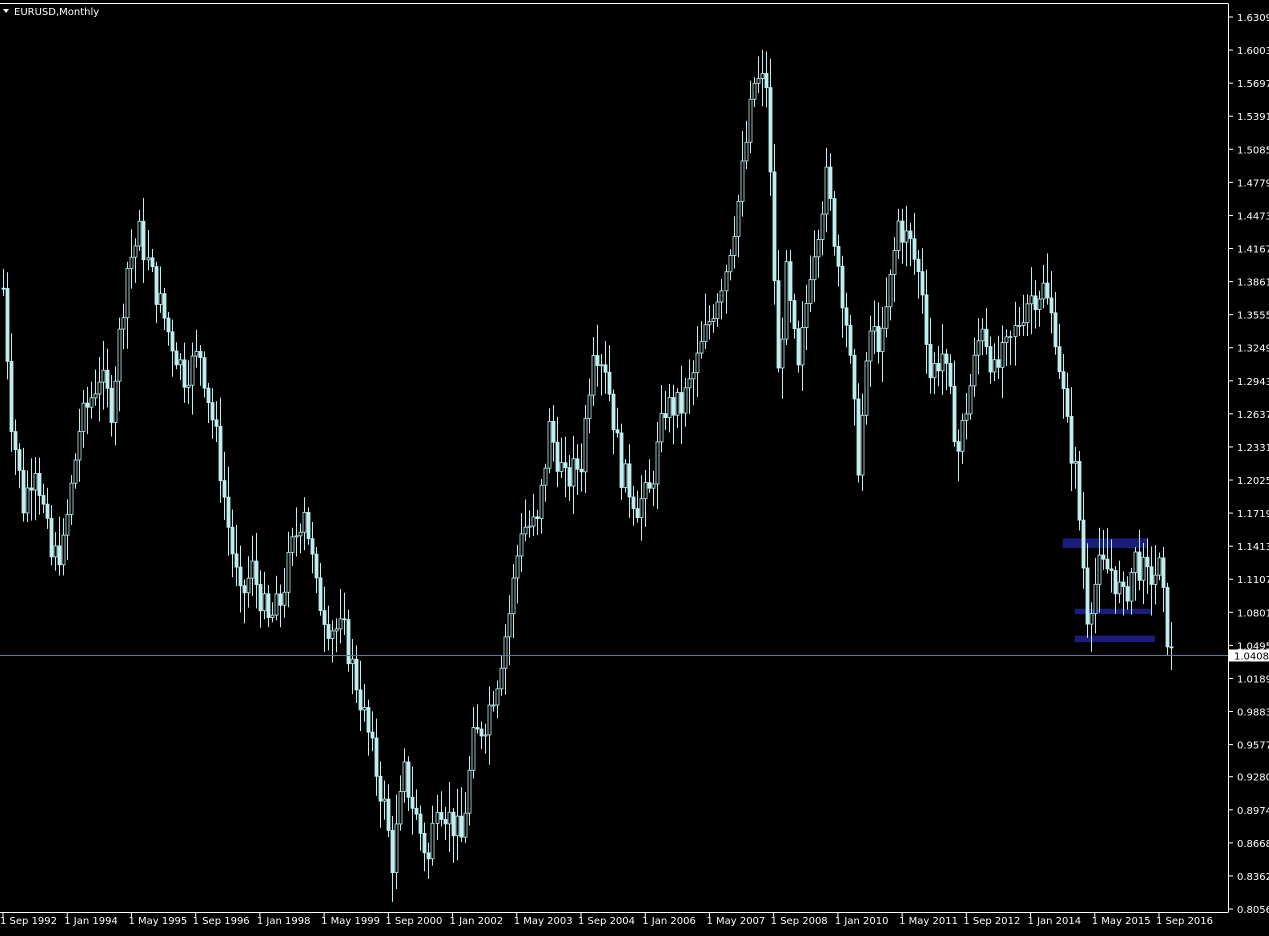 This screenshot has height=936, width=1269. Describe the element at coordinates (1253, 349) in the screenshot. I see `price-tick-label: 1.32490` at that location.